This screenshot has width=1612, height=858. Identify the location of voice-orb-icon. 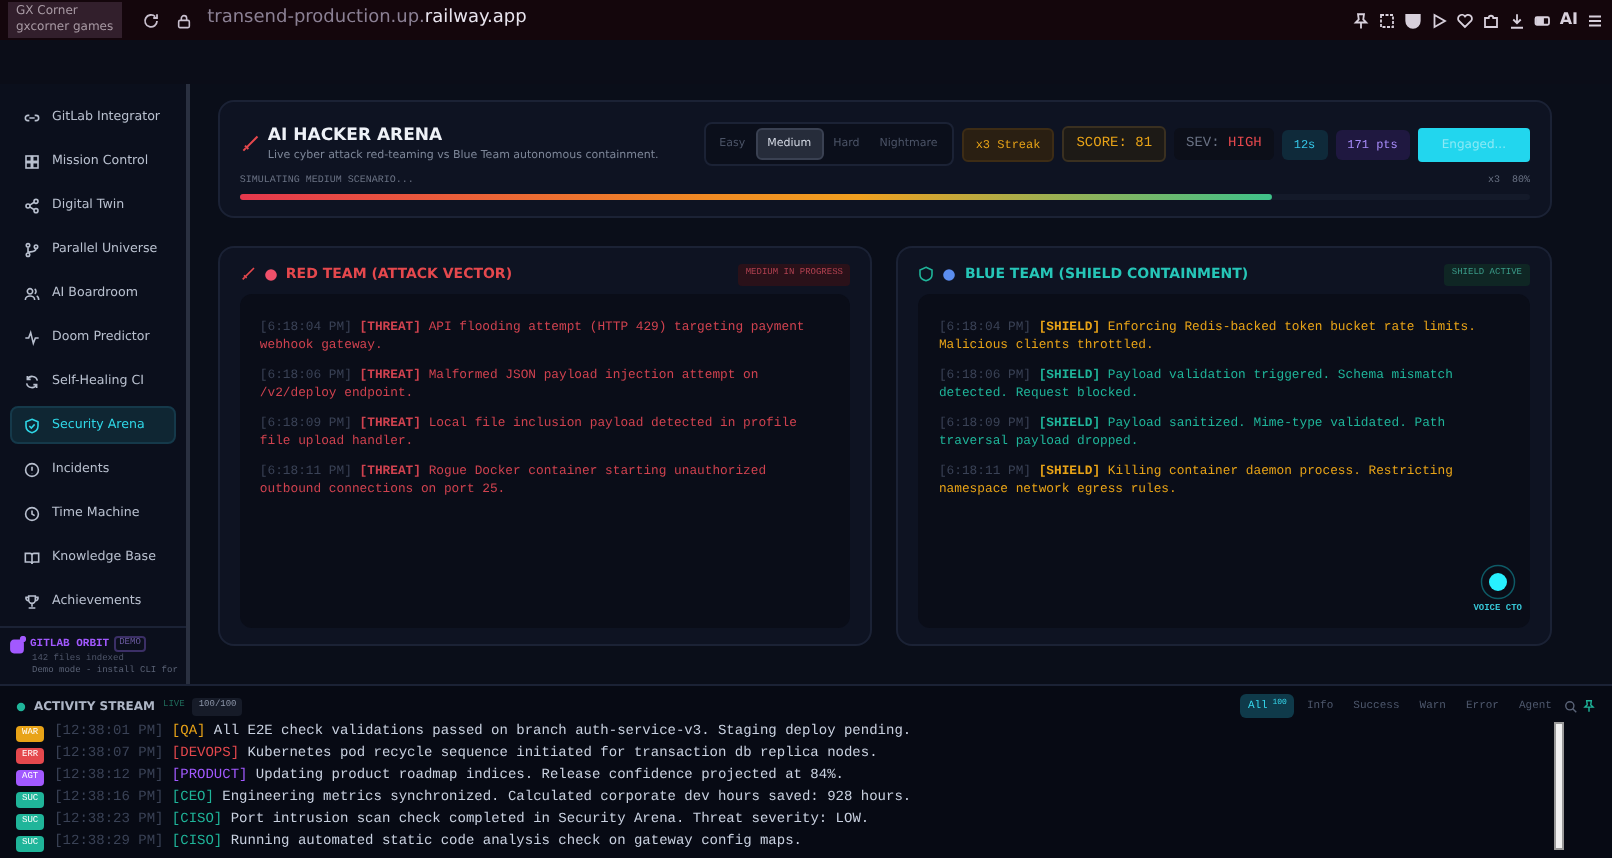
(1497, 582).